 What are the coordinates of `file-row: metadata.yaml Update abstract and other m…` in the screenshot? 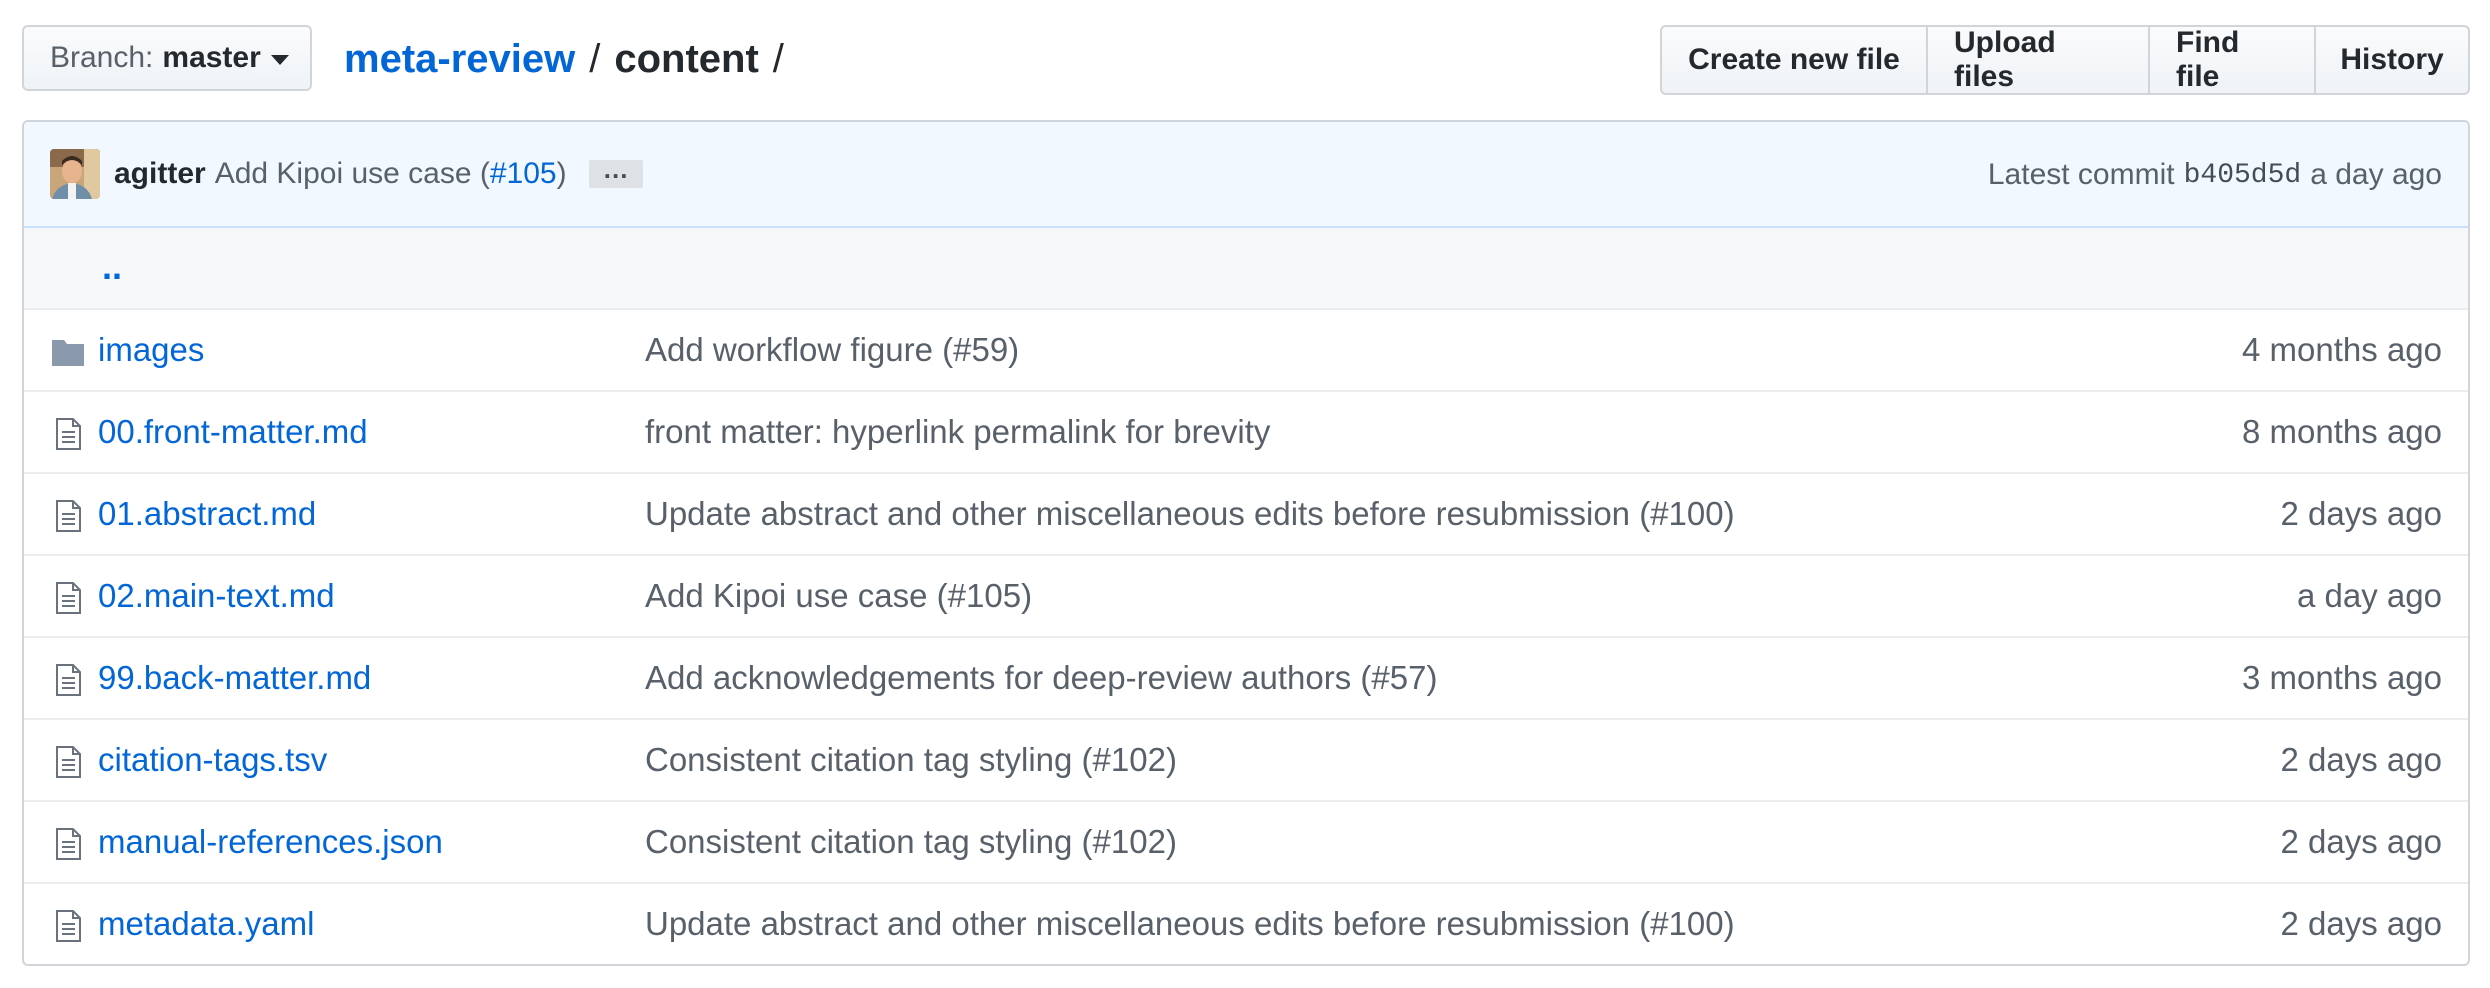 It's located at (1246, 923).